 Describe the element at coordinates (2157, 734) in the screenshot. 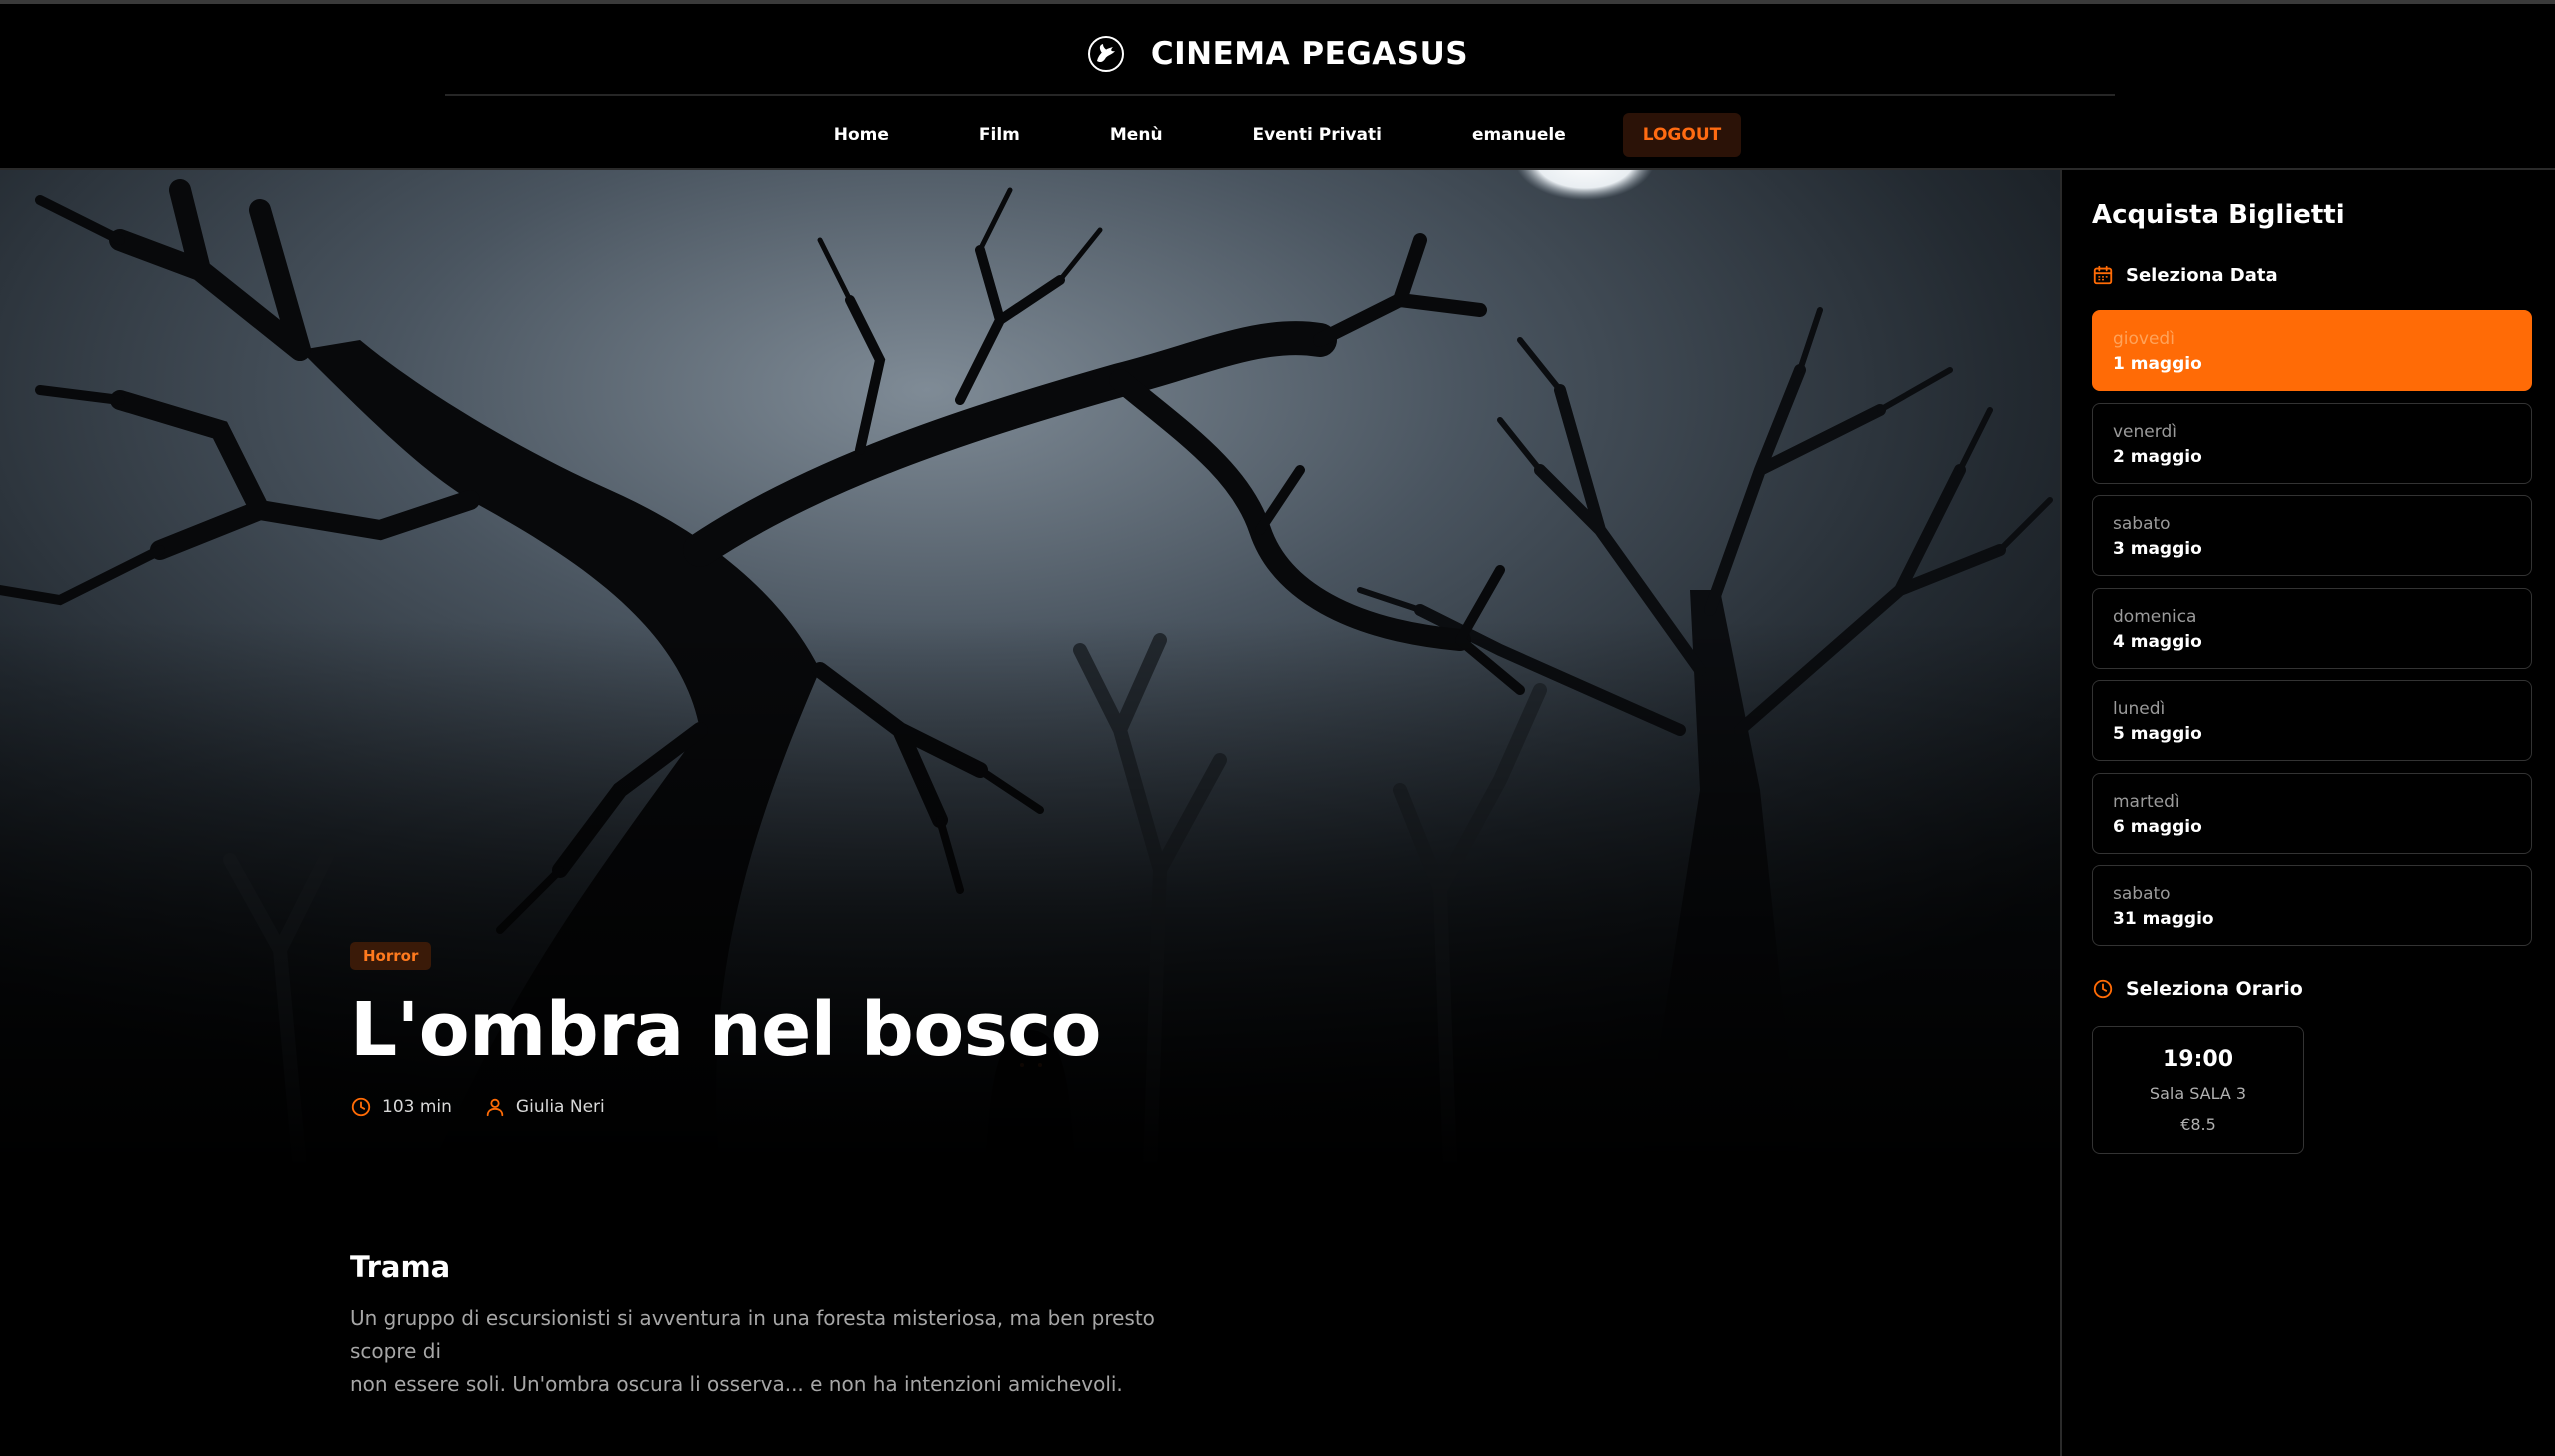

I see `date-value: 5 maggio` at that location.